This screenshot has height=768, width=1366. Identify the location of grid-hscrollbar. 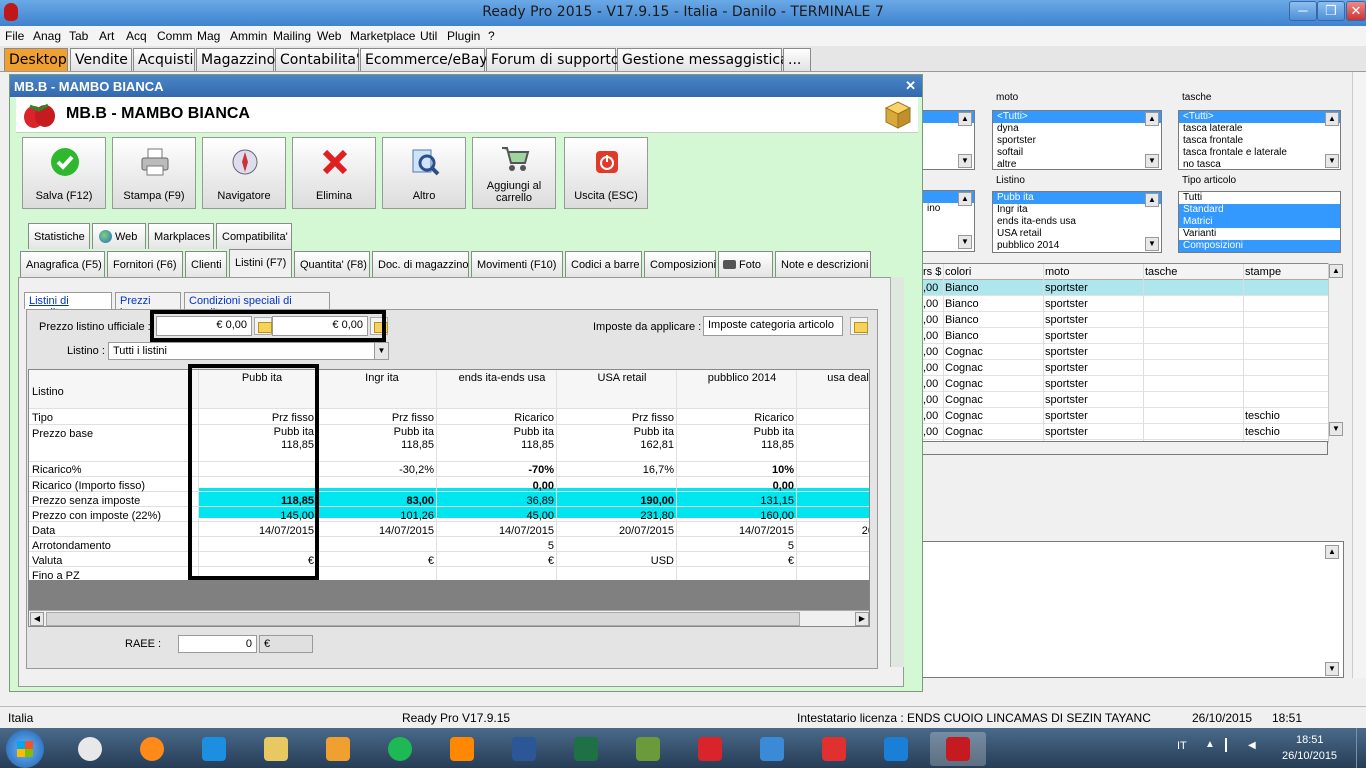
(1125, 448).